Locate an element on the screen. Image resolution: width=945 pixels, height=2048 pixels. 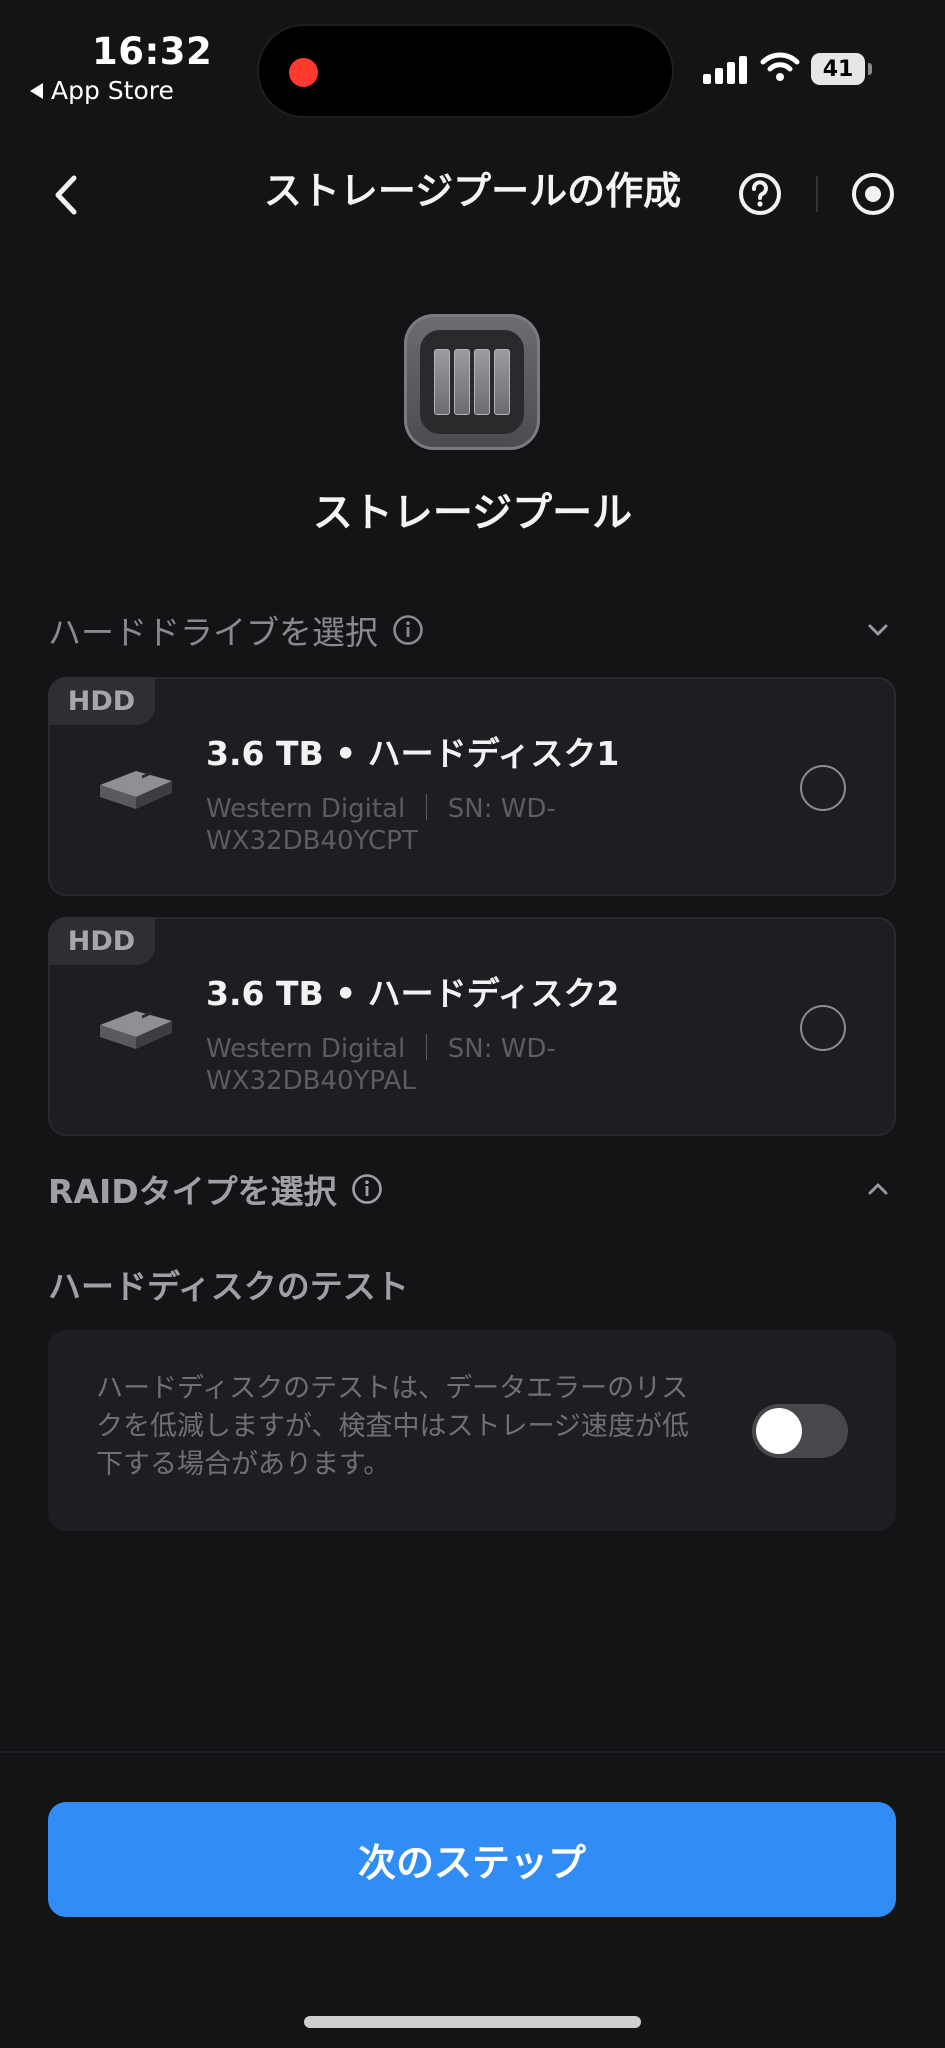
nav-divider is located at coordinates (817, 194).